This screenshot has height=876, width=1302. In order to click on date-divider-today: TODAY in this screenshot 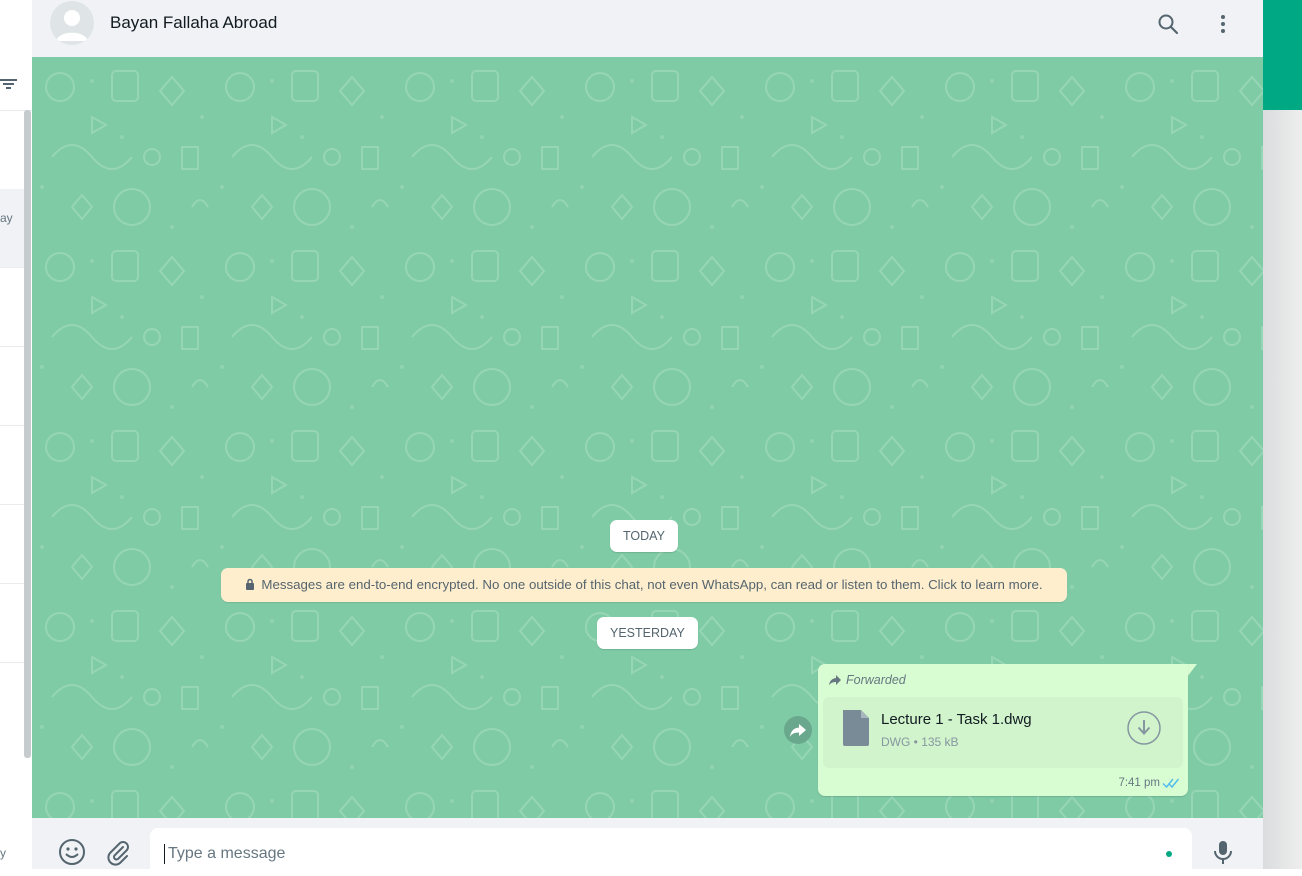, I will do `click(644, 536)`.